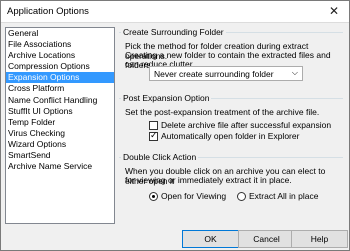 This screenshot has width=350, height=251. What do you see at coordinates (60, 55) in the screenshot?
I see `sidebar-item-archive-locations: Archive Locations` at bounding box center [60, 55].